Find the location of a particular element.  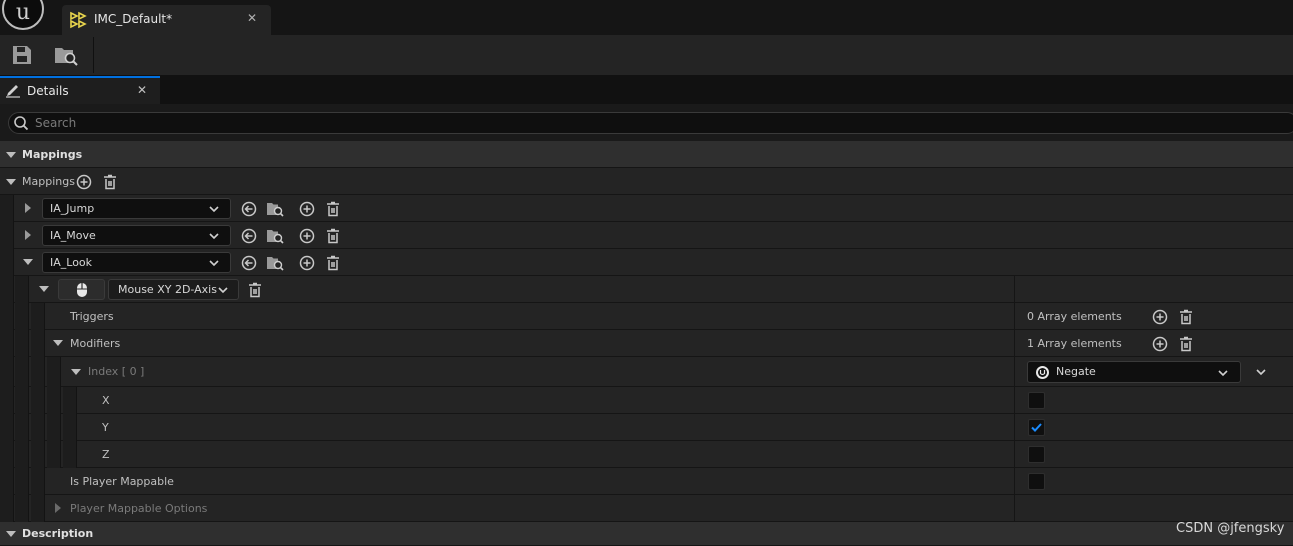

category-label: Description is located at coordinates (58, 533).